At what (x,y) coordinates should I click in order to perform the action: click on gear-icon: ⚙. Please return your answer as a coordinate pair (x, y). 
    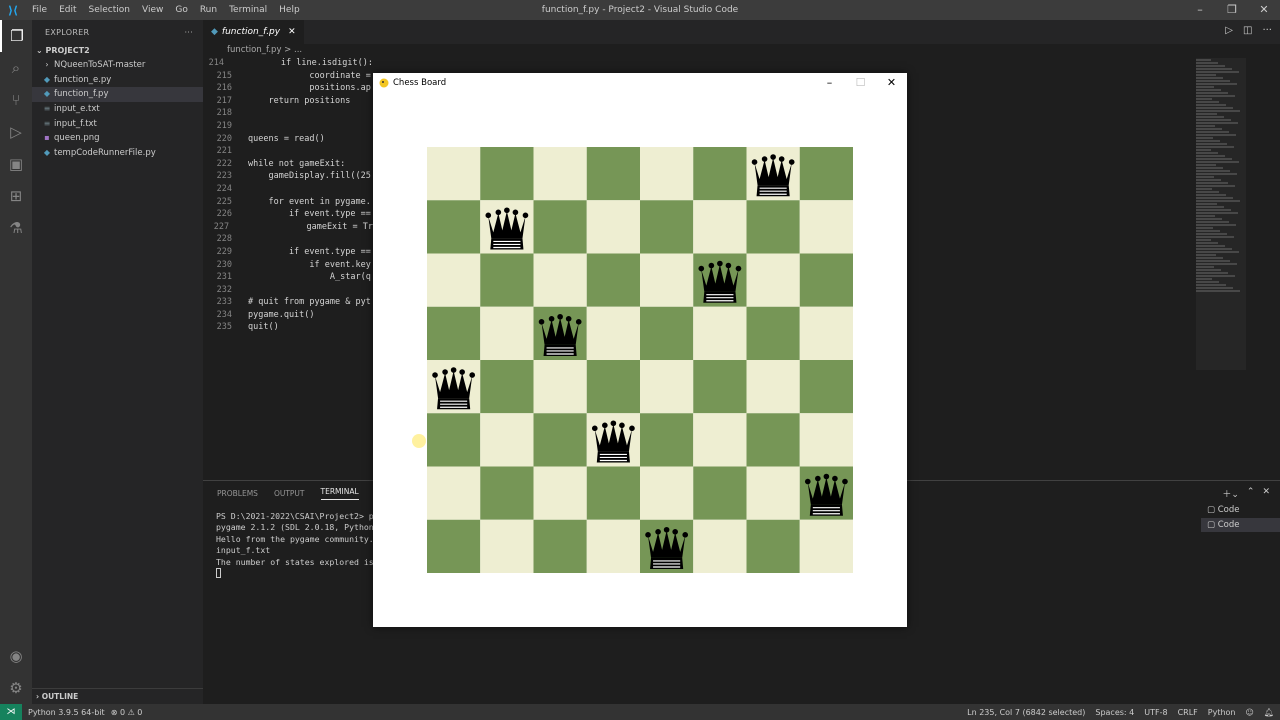
    Looking at the image, I should click on (16, 688).